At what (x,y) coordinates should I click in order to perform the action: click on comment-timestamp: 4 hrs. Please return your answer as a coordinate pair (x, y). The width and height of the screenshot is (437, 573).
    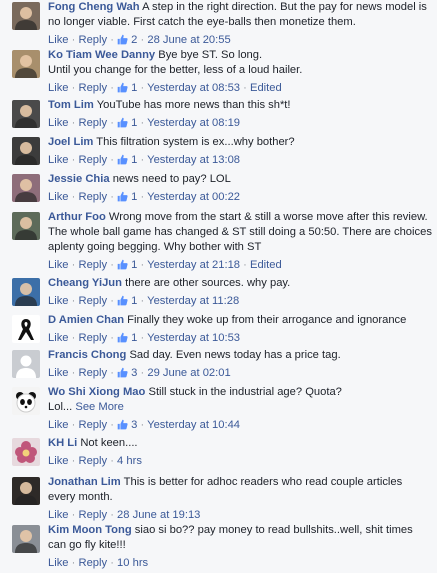
    Looking at the image, I should click on (129, 461).